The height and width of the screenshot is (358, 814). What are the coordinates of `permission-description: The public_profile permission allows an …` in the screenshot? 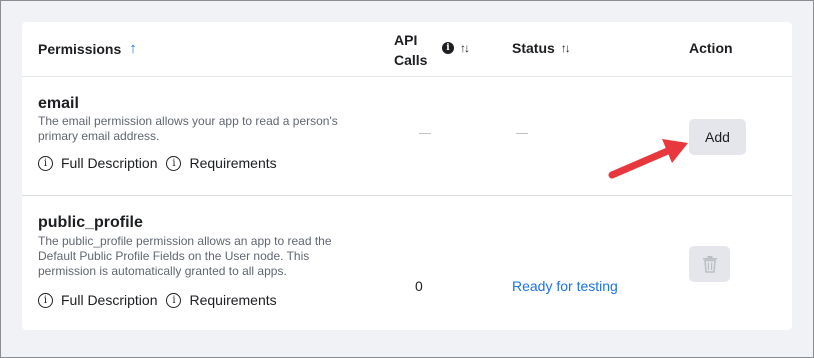 It's located at (185, 256).